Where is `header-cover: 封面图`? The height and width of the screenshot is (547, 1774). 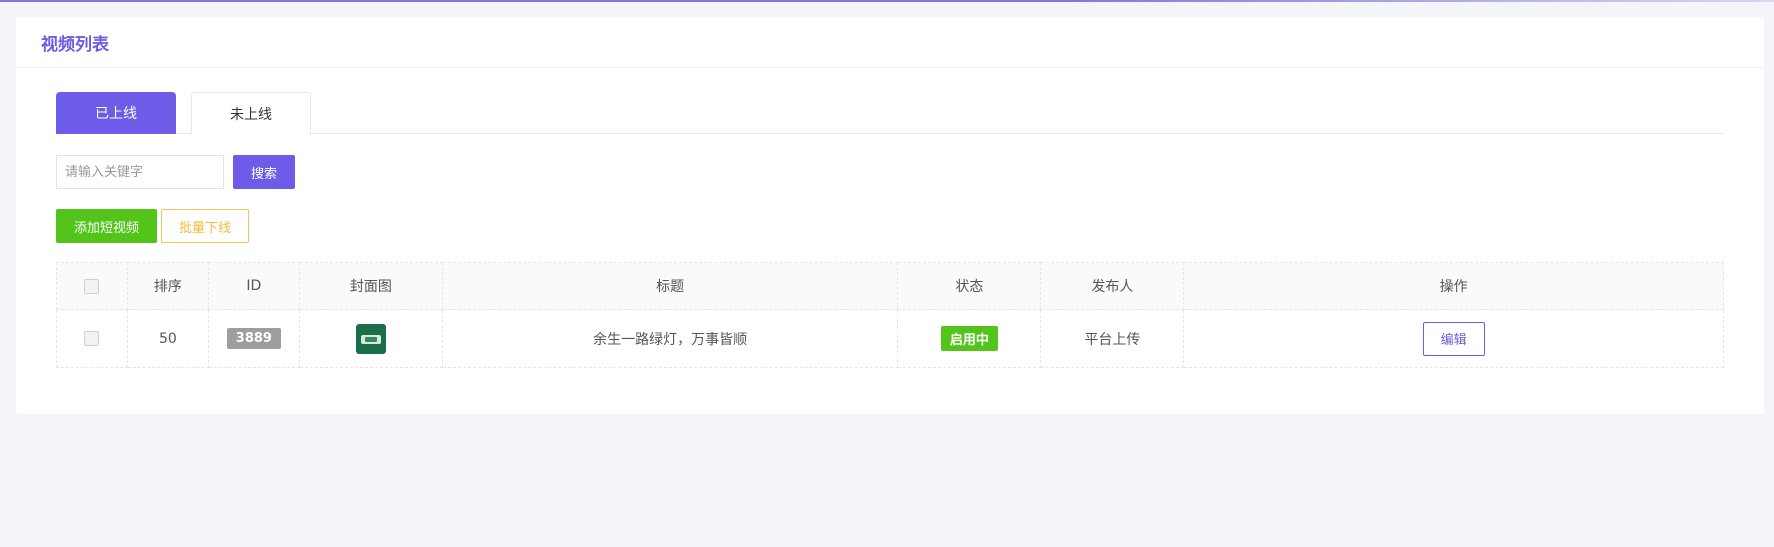 header-cover: 封面图 is located at coordinates (370, 286).